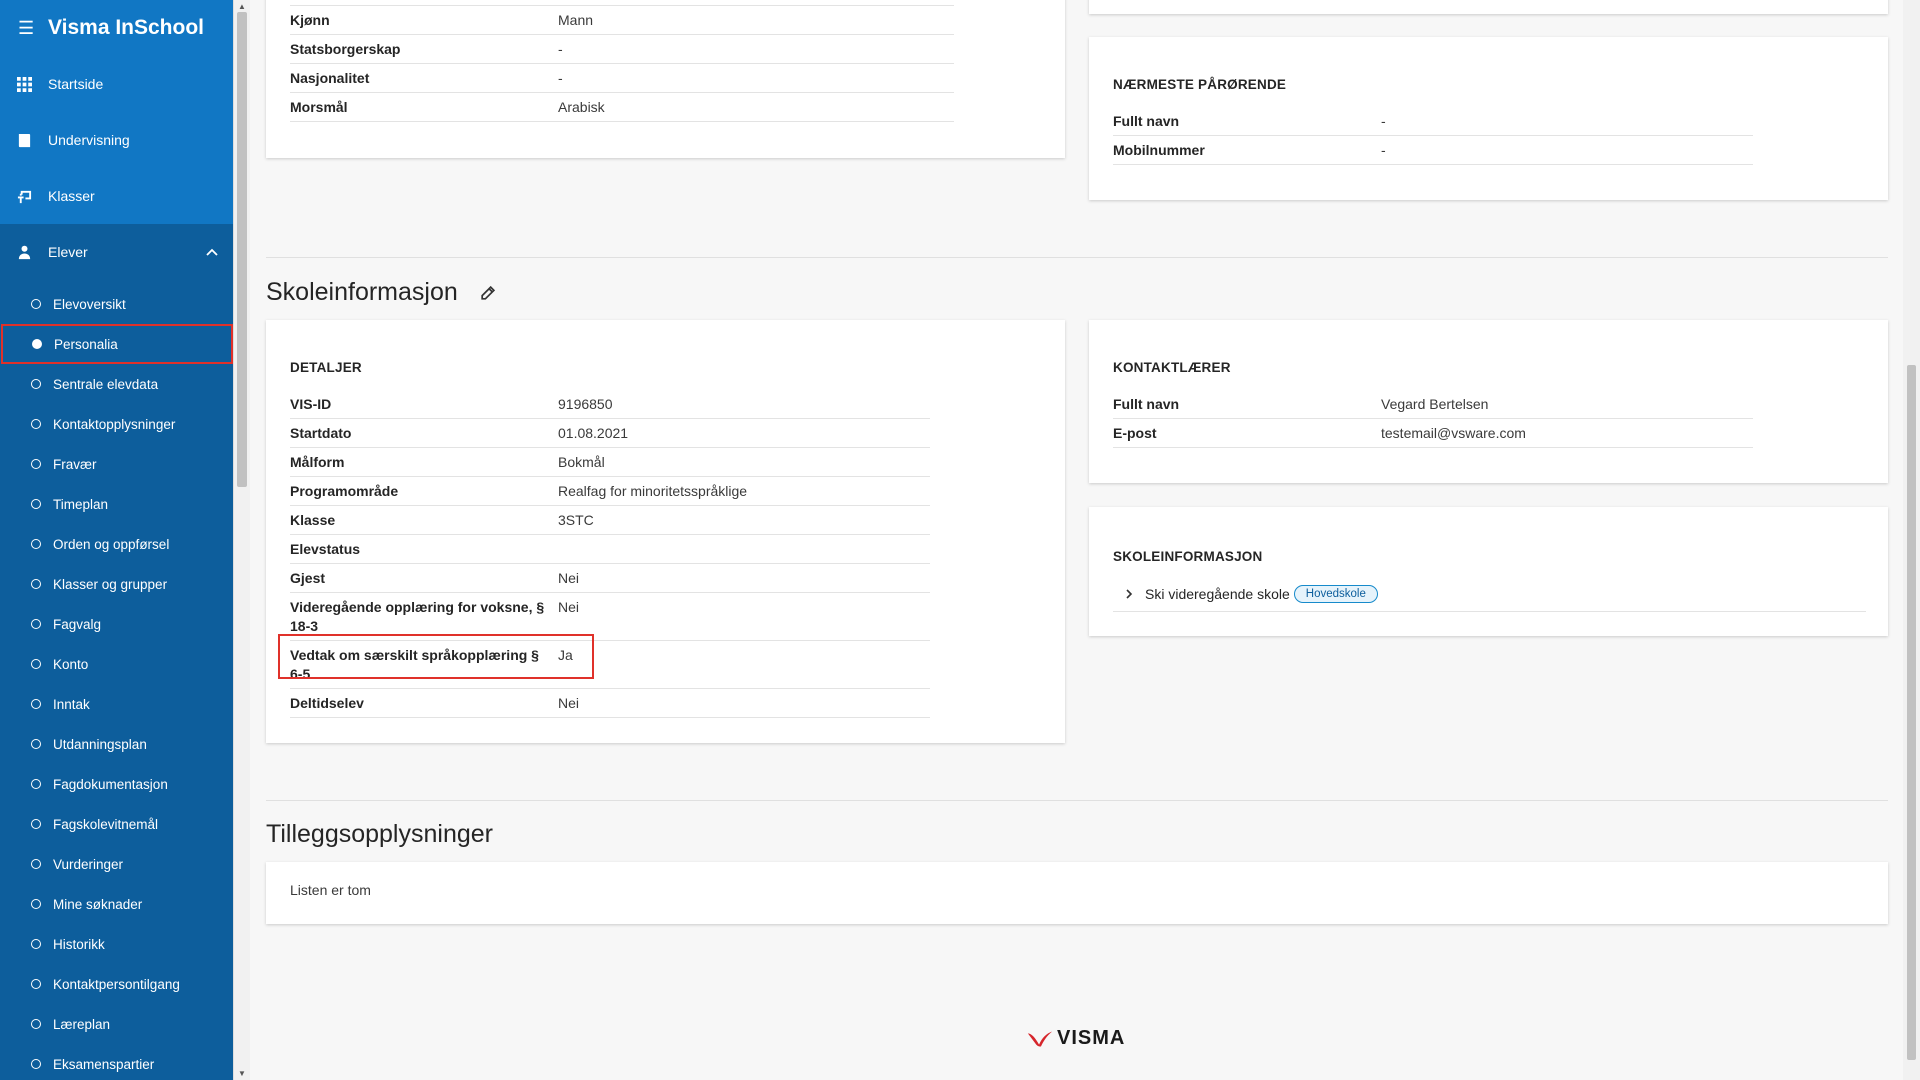  What do you see at coordinates (116, 944) in the screenshot?
I see `sidebar-item-historikk: Historikk` at bounding box center [116, 944].